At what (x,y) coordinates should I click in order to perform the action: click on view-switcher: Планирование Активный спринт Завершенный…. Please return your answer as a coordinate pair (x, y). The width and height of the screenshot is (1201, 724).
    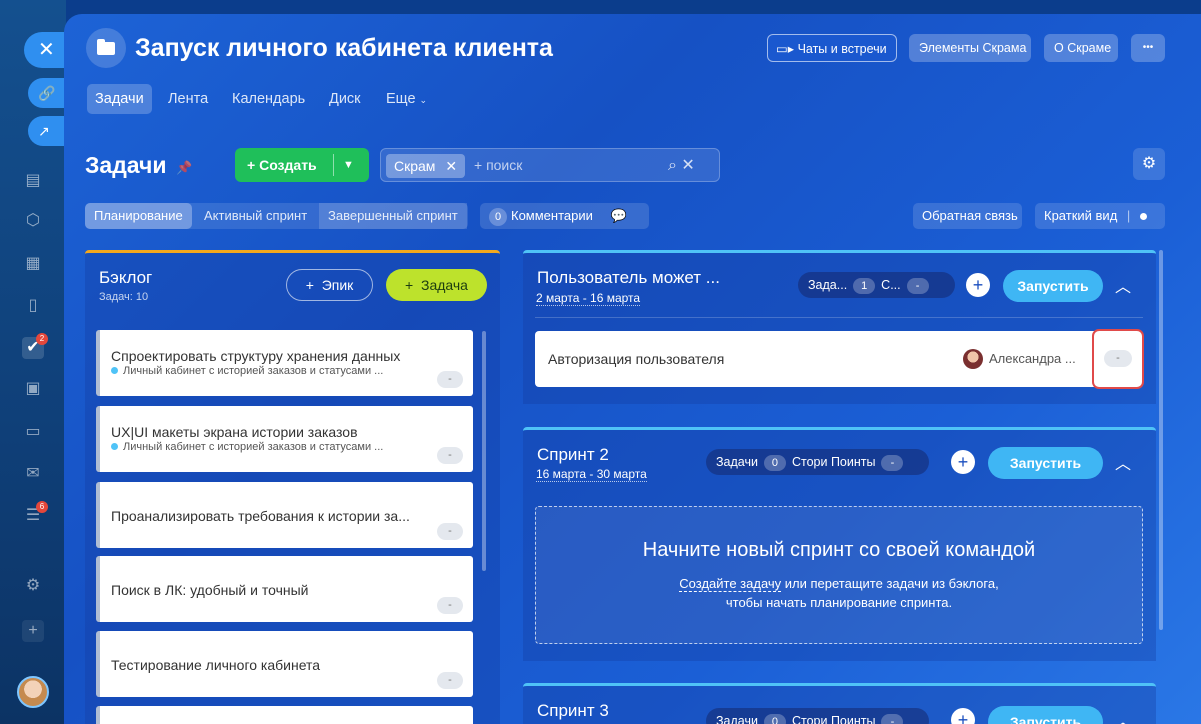
    Looking at the image, I should click on (276, 216).